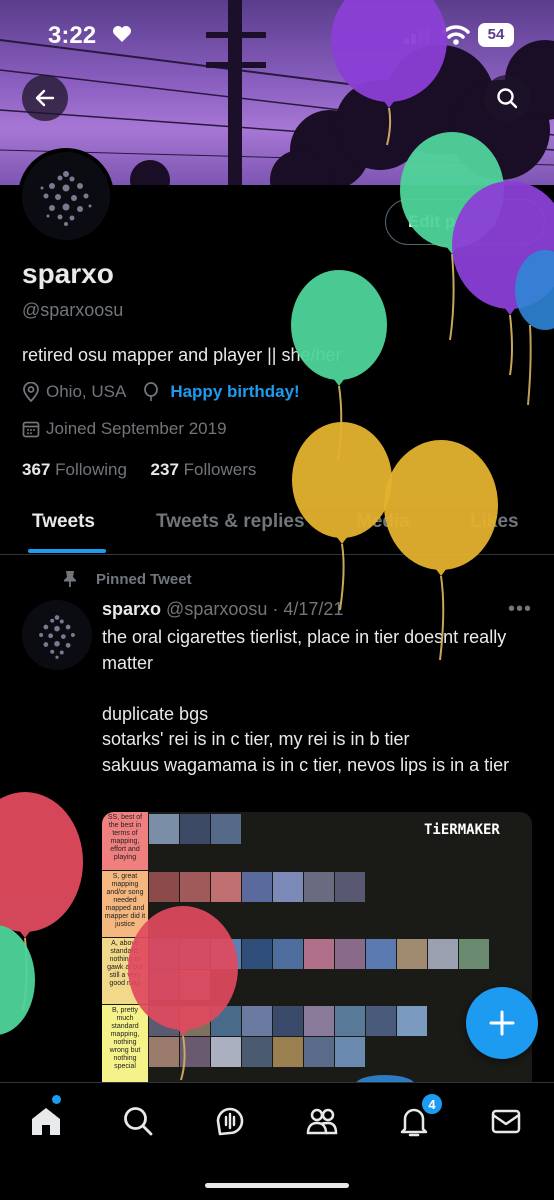 This screenshot has width=554, height=1200. Describe the element at coordinates (31, 429) in the screenshot. I see `calendar-icon` at that location.